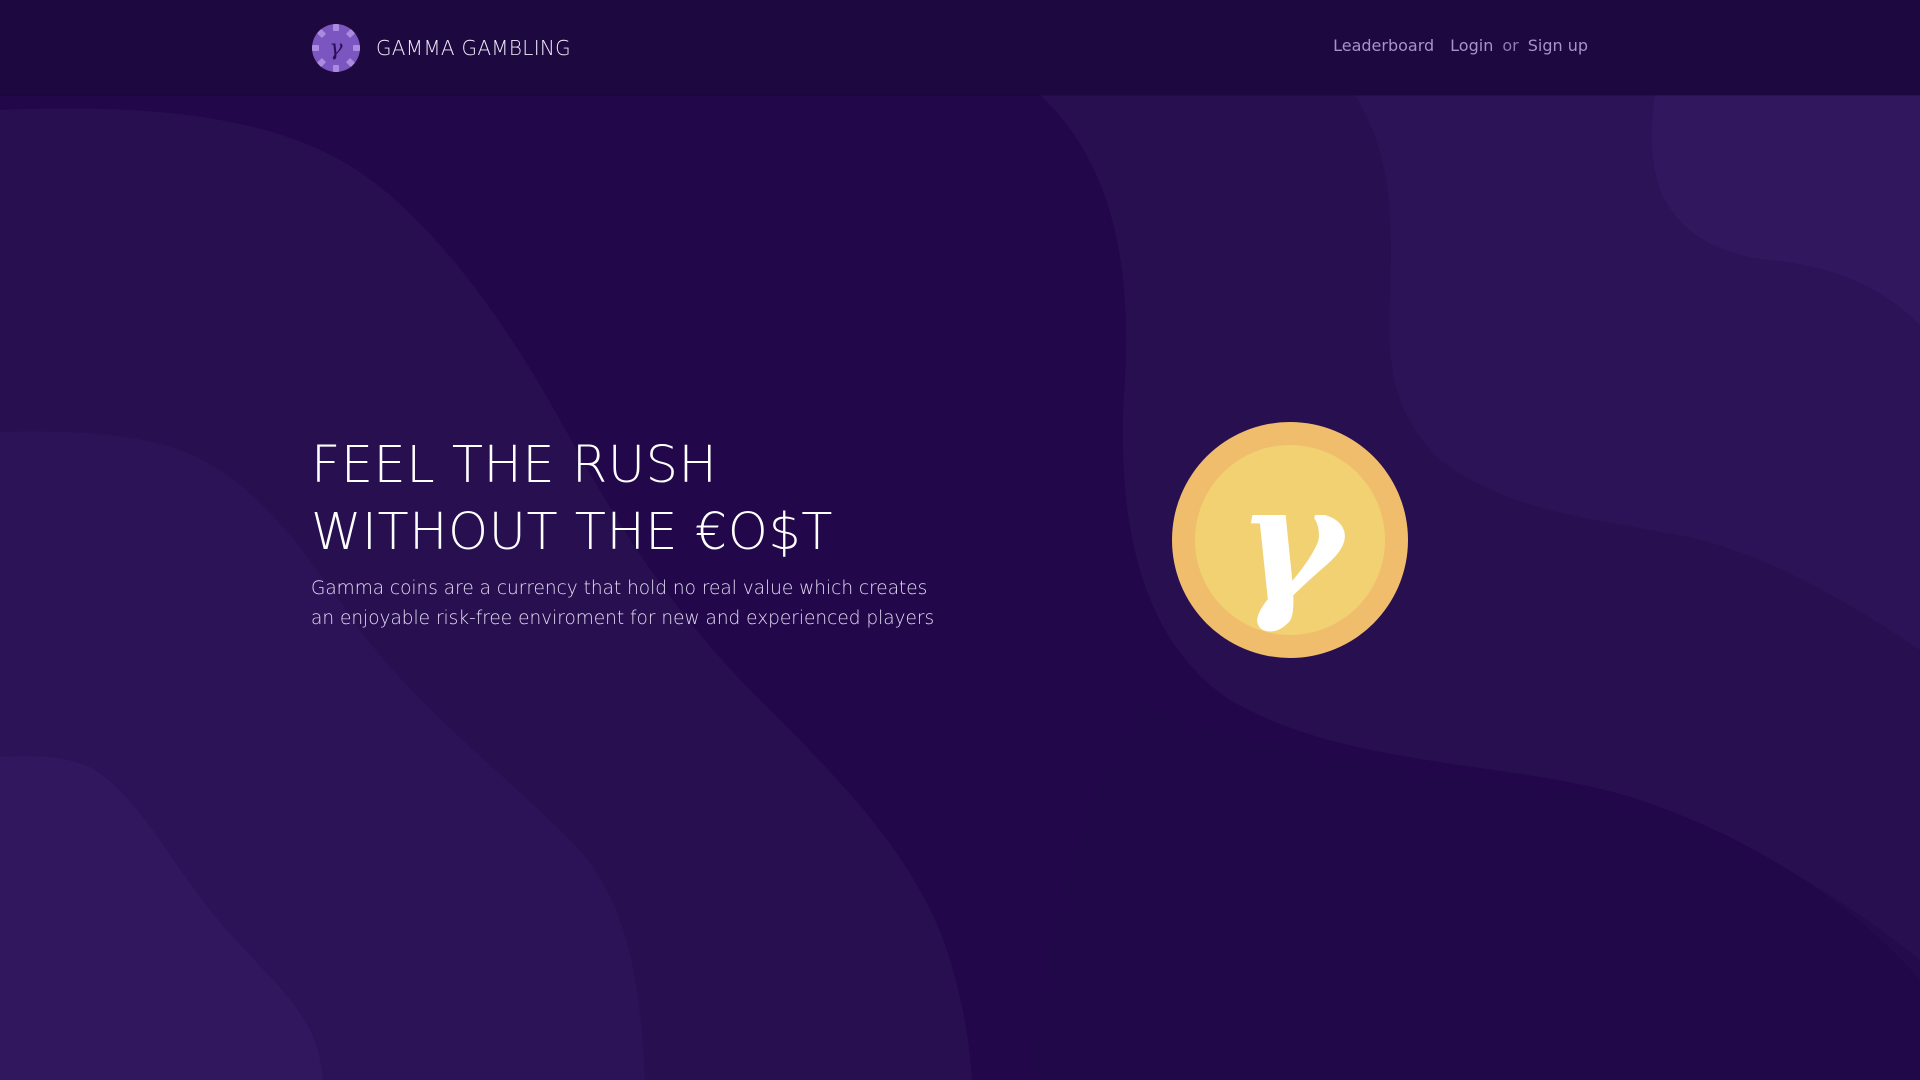 The width and height of the screenshot is (1920, 1080). I want to click on nav-separator: or, so click(1510, 45).